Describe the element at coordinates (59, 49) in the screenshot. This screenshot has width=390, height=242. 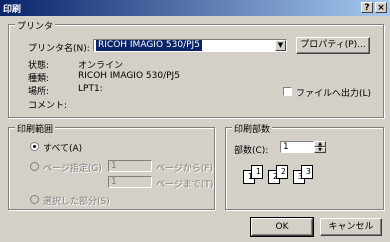
I see `printer-name-label: プリンタ名(N):` at that location.